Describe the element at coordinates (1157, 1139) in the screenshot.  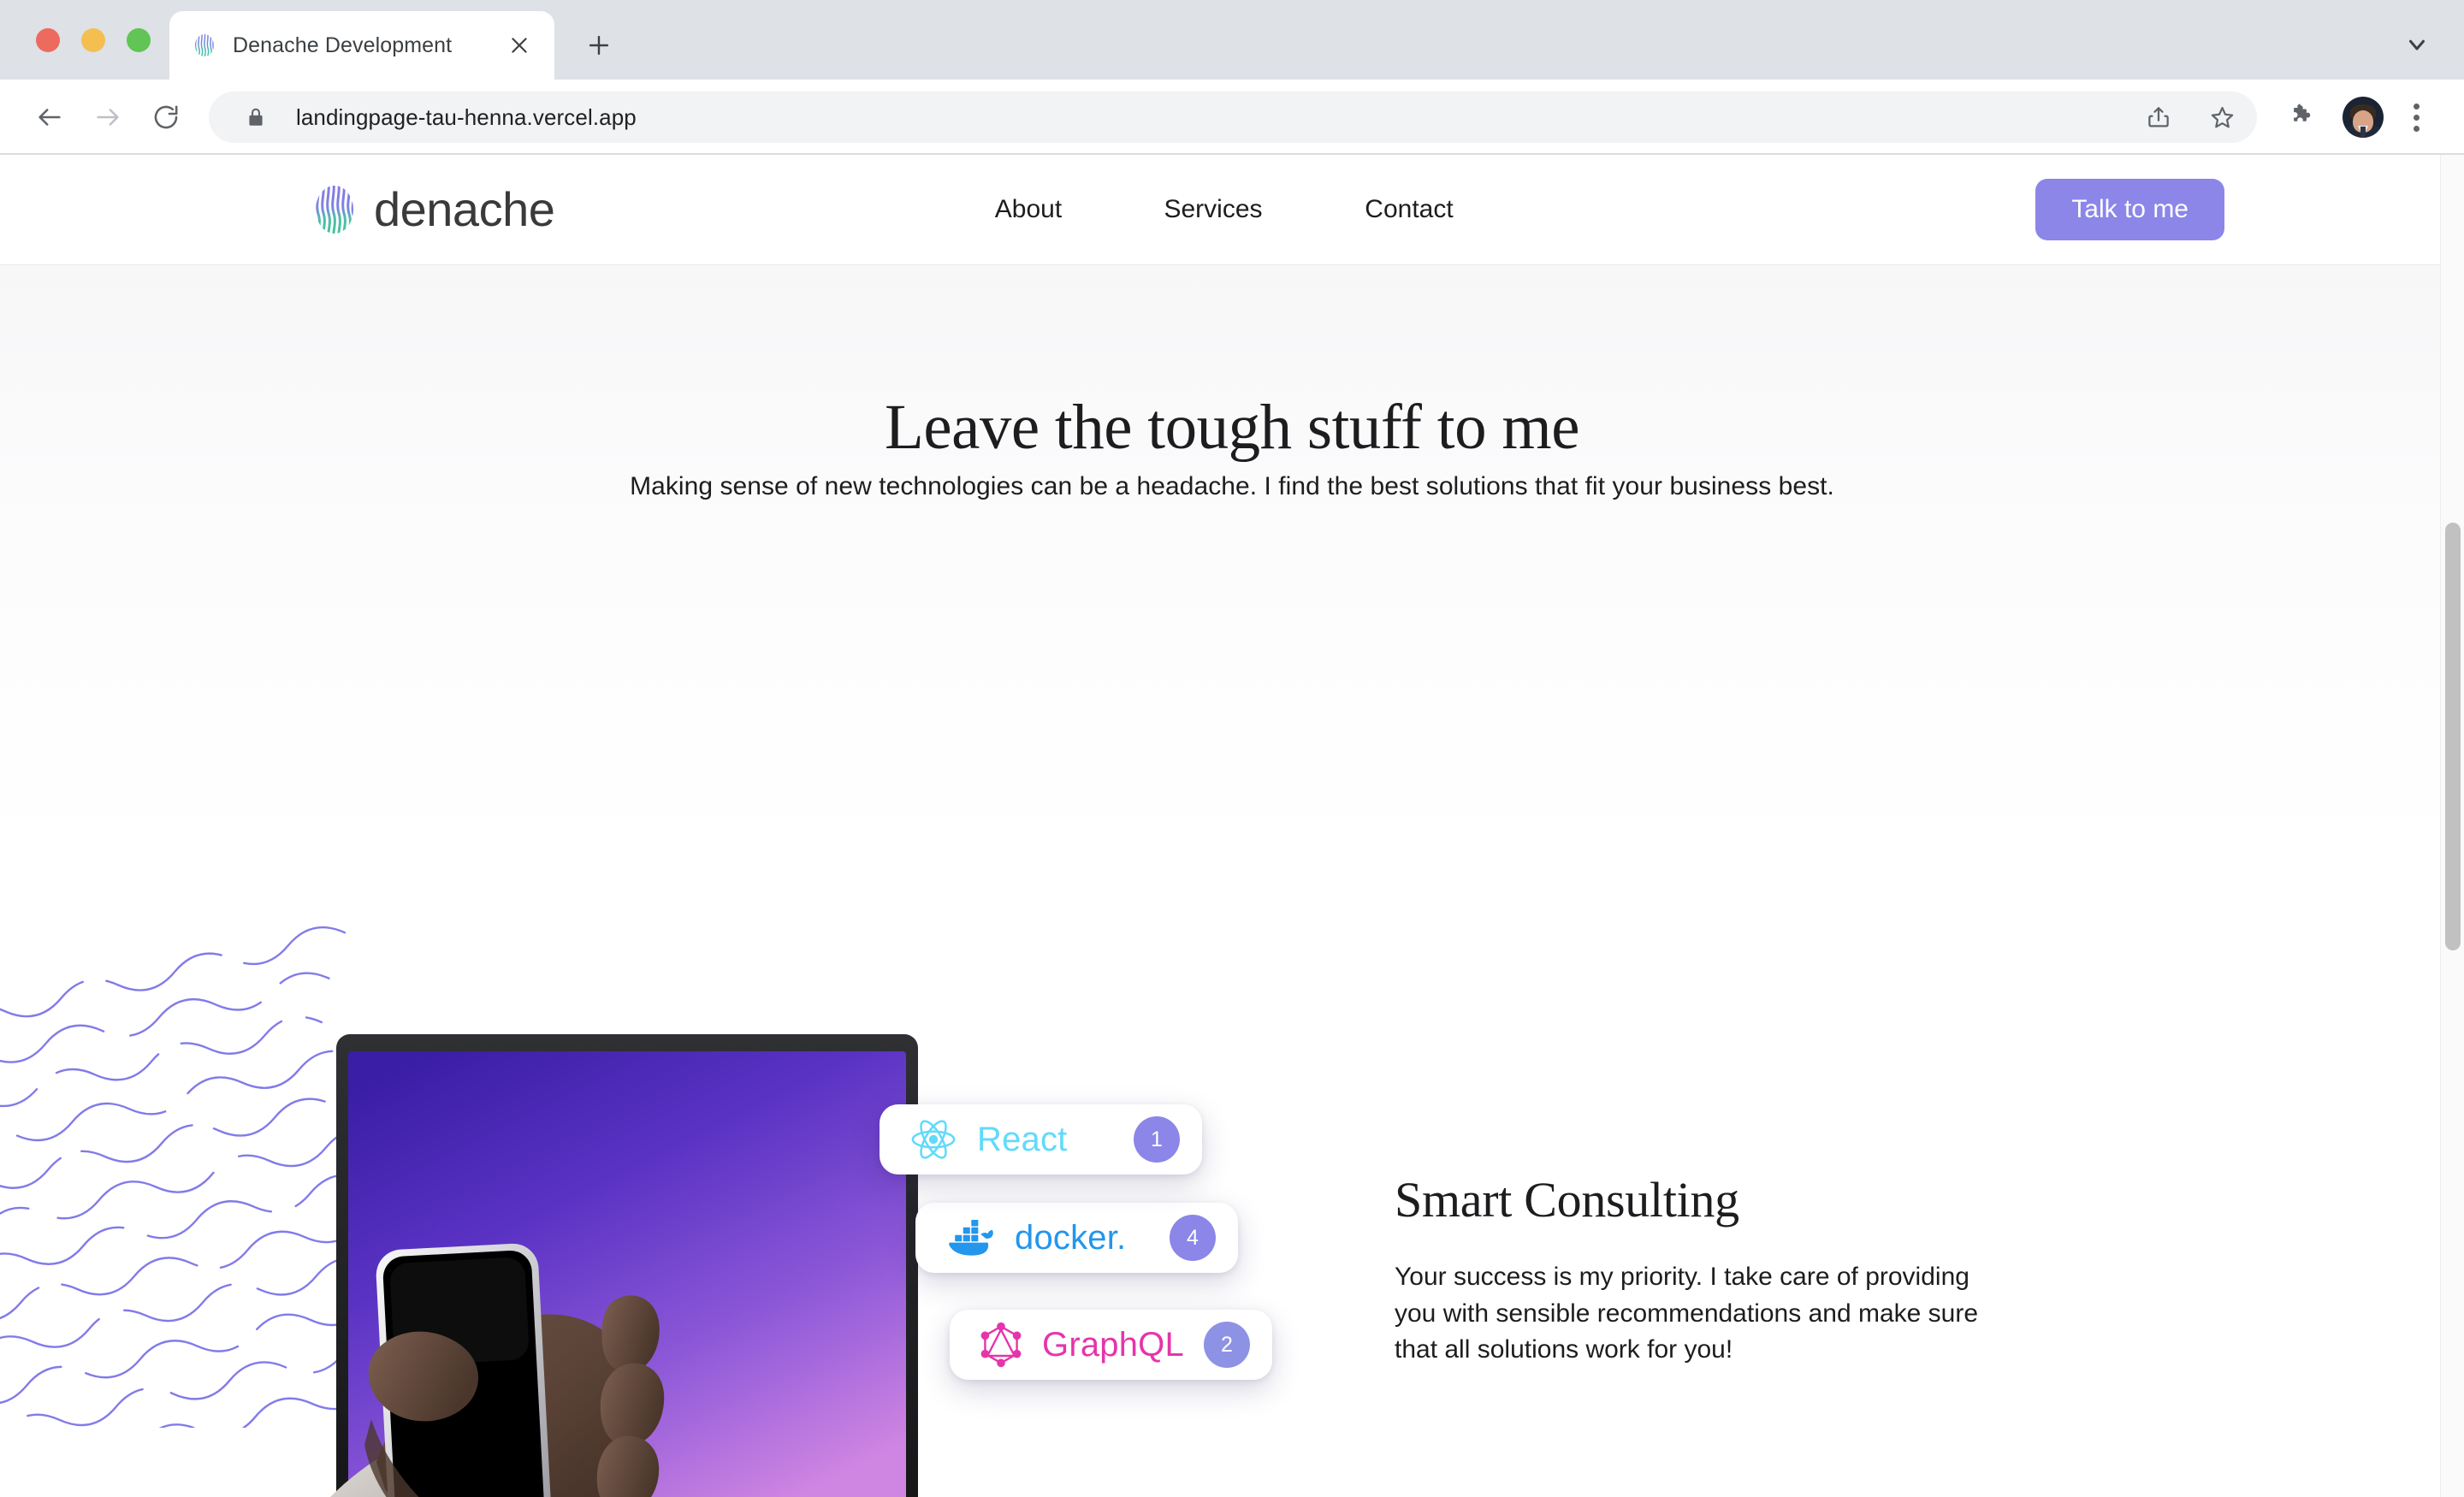
I see `status-badge: 1` at that location.